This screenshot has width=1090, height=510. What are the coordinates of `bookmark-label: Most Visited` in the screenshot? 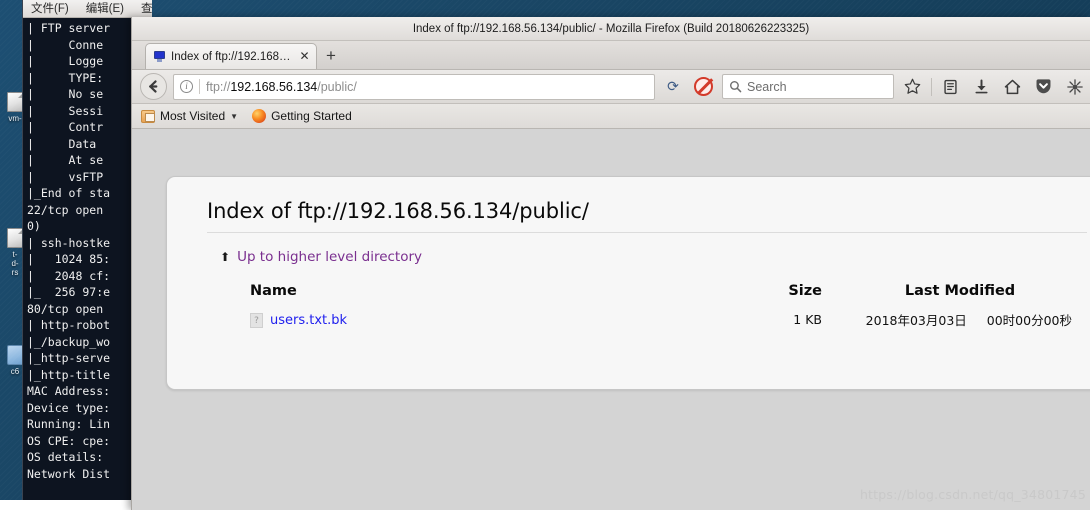 It's located at (192, 116).